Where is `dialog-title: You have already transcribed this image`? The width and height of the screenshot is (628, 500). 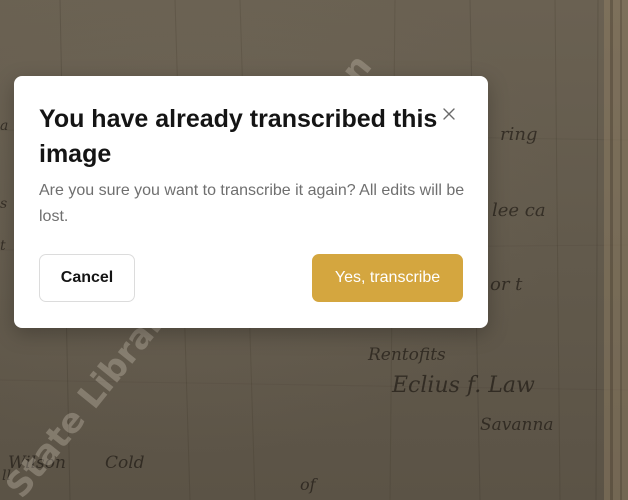 dialog-title: You have already transcribed this image is located at coordinates (238, 136).